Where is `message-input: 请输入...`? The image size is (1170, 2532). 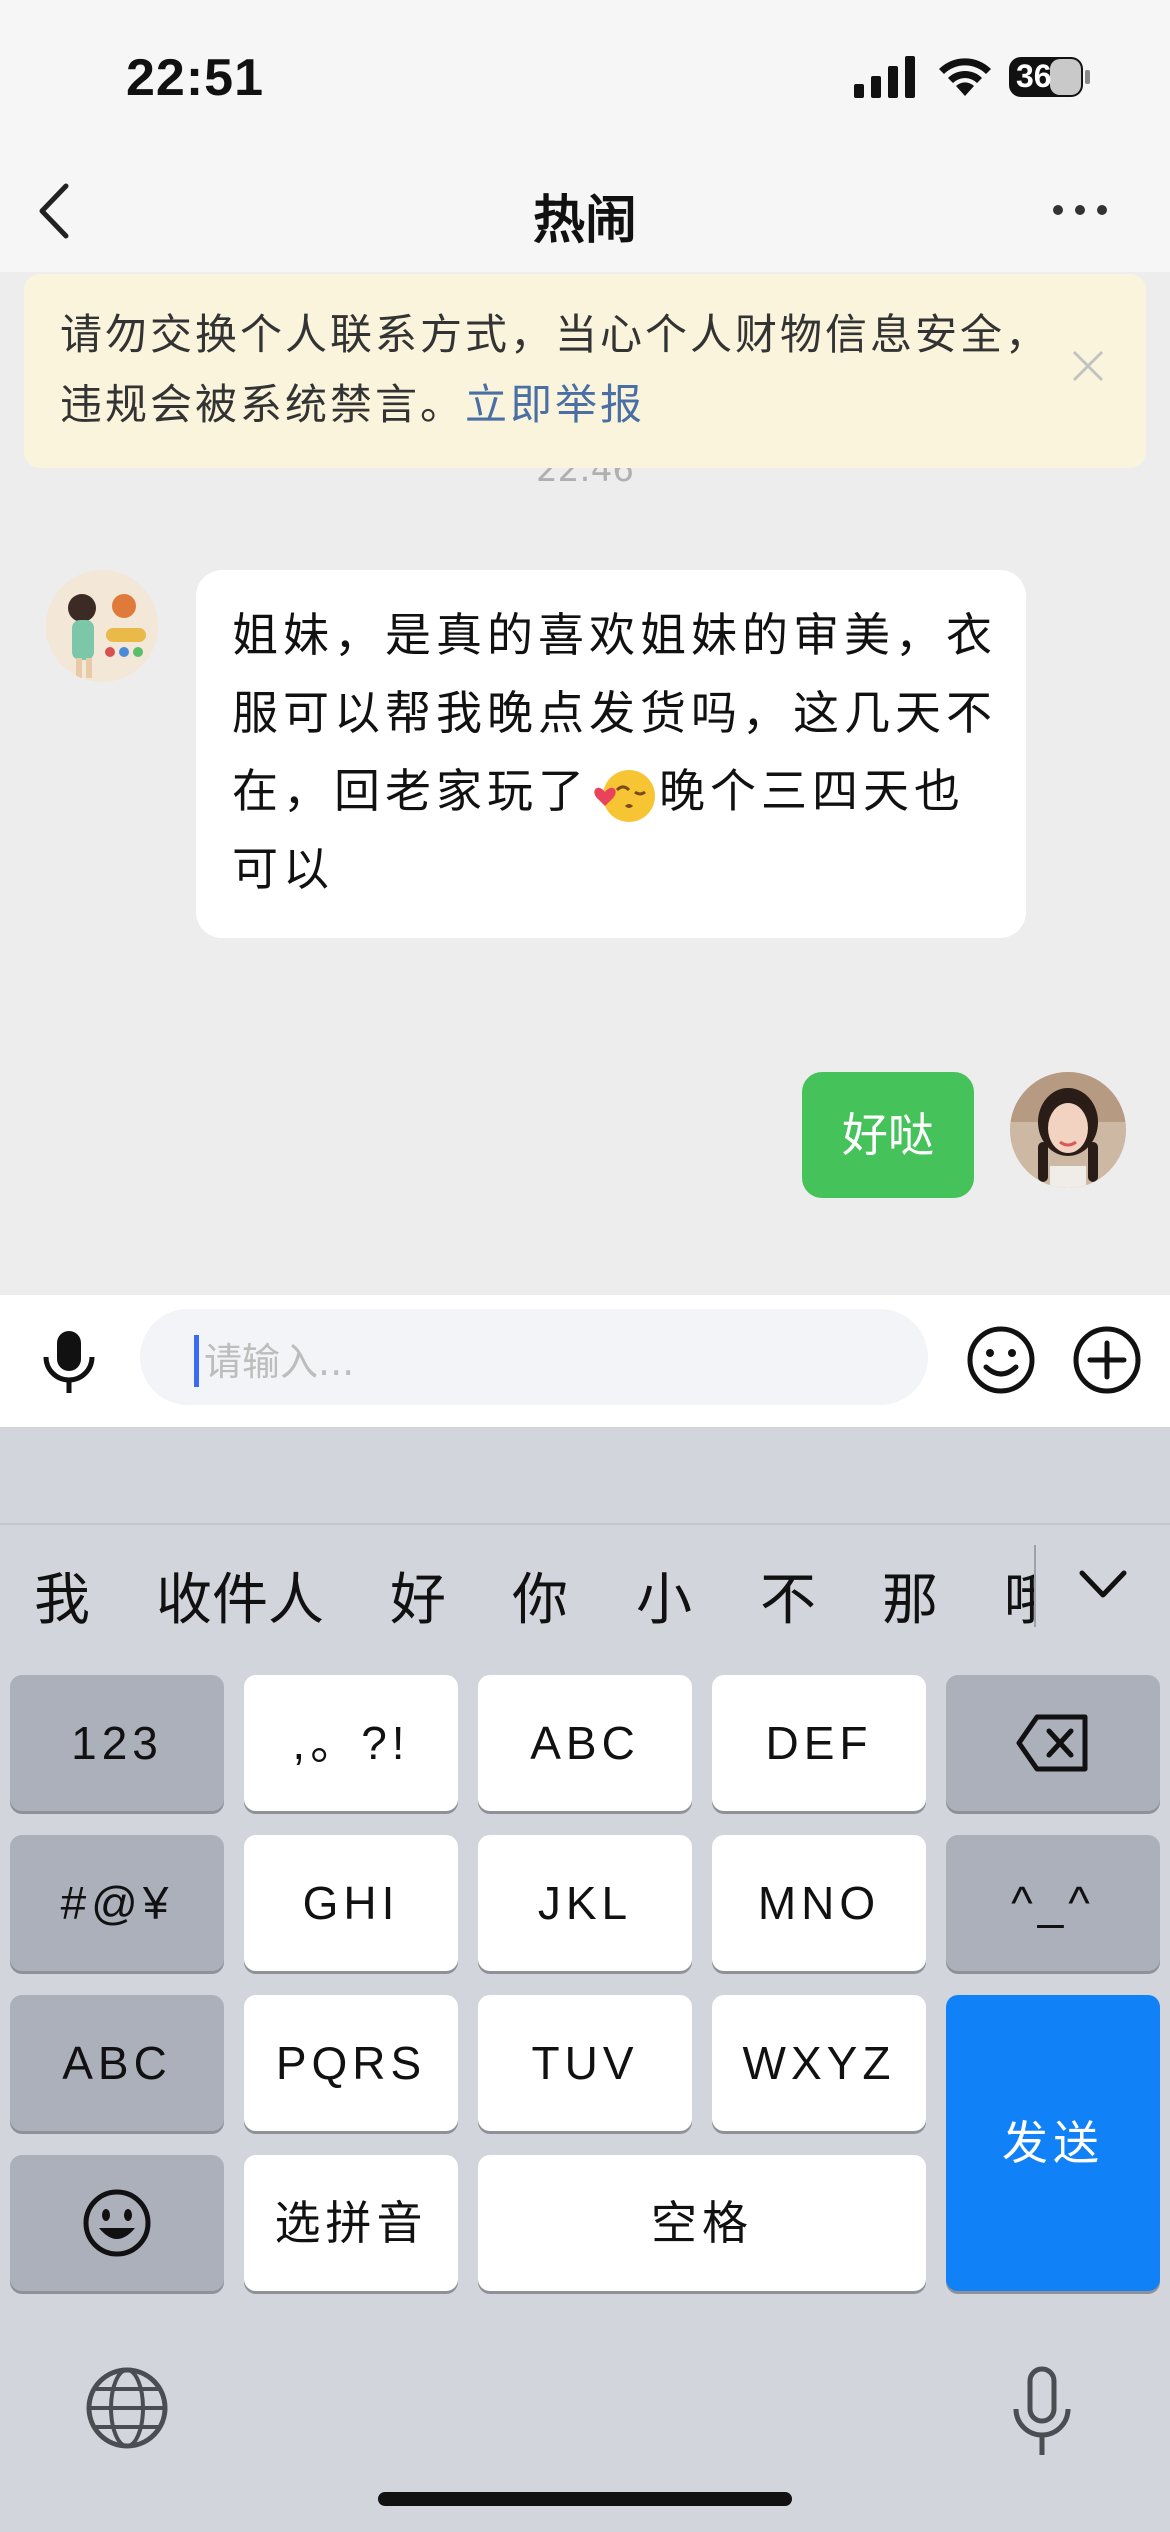 message-input: 请输入... is located at coordinates (534, 1357).